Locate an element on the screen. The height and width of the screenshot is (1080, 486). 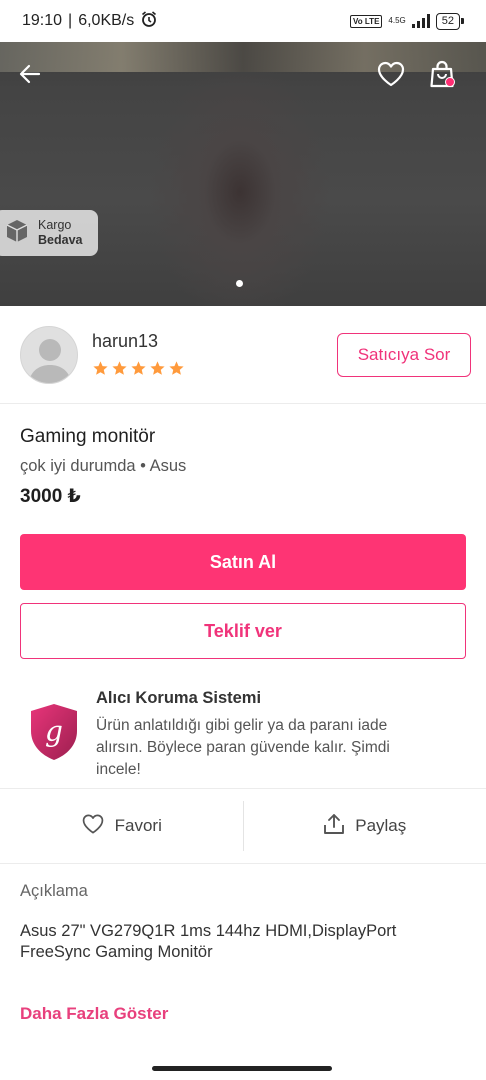
favorite-label: Favori is located at coordinates (138, 825).